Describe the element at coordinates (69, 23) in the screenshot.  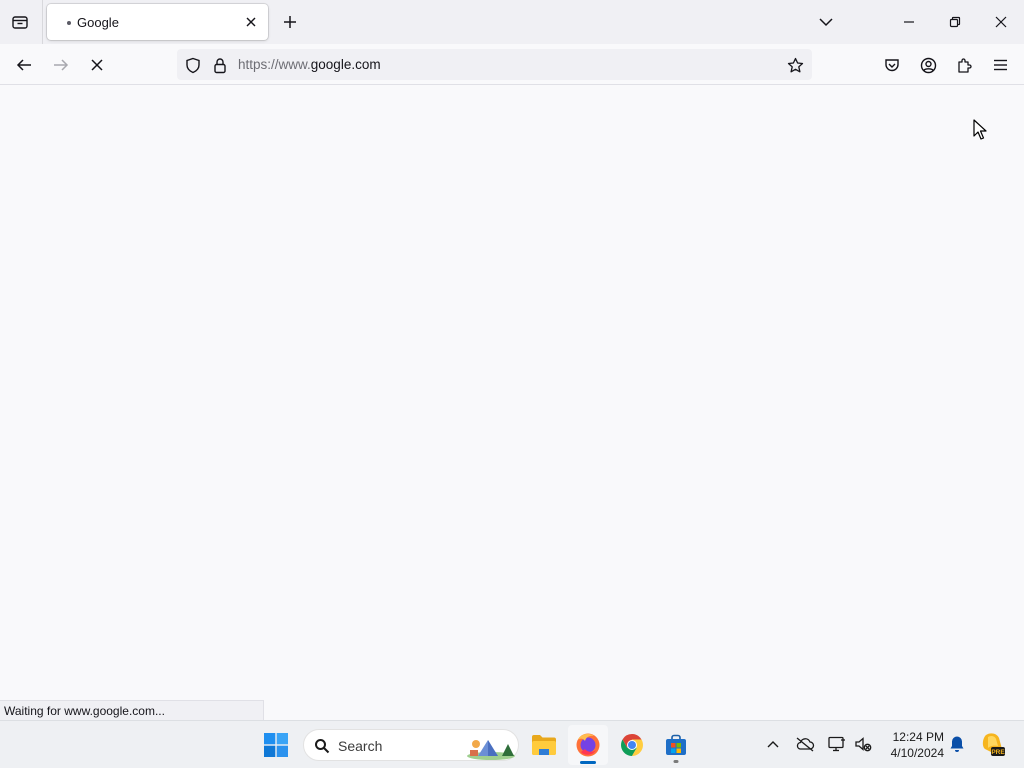
I see `tab-loading-indicator` at that location.